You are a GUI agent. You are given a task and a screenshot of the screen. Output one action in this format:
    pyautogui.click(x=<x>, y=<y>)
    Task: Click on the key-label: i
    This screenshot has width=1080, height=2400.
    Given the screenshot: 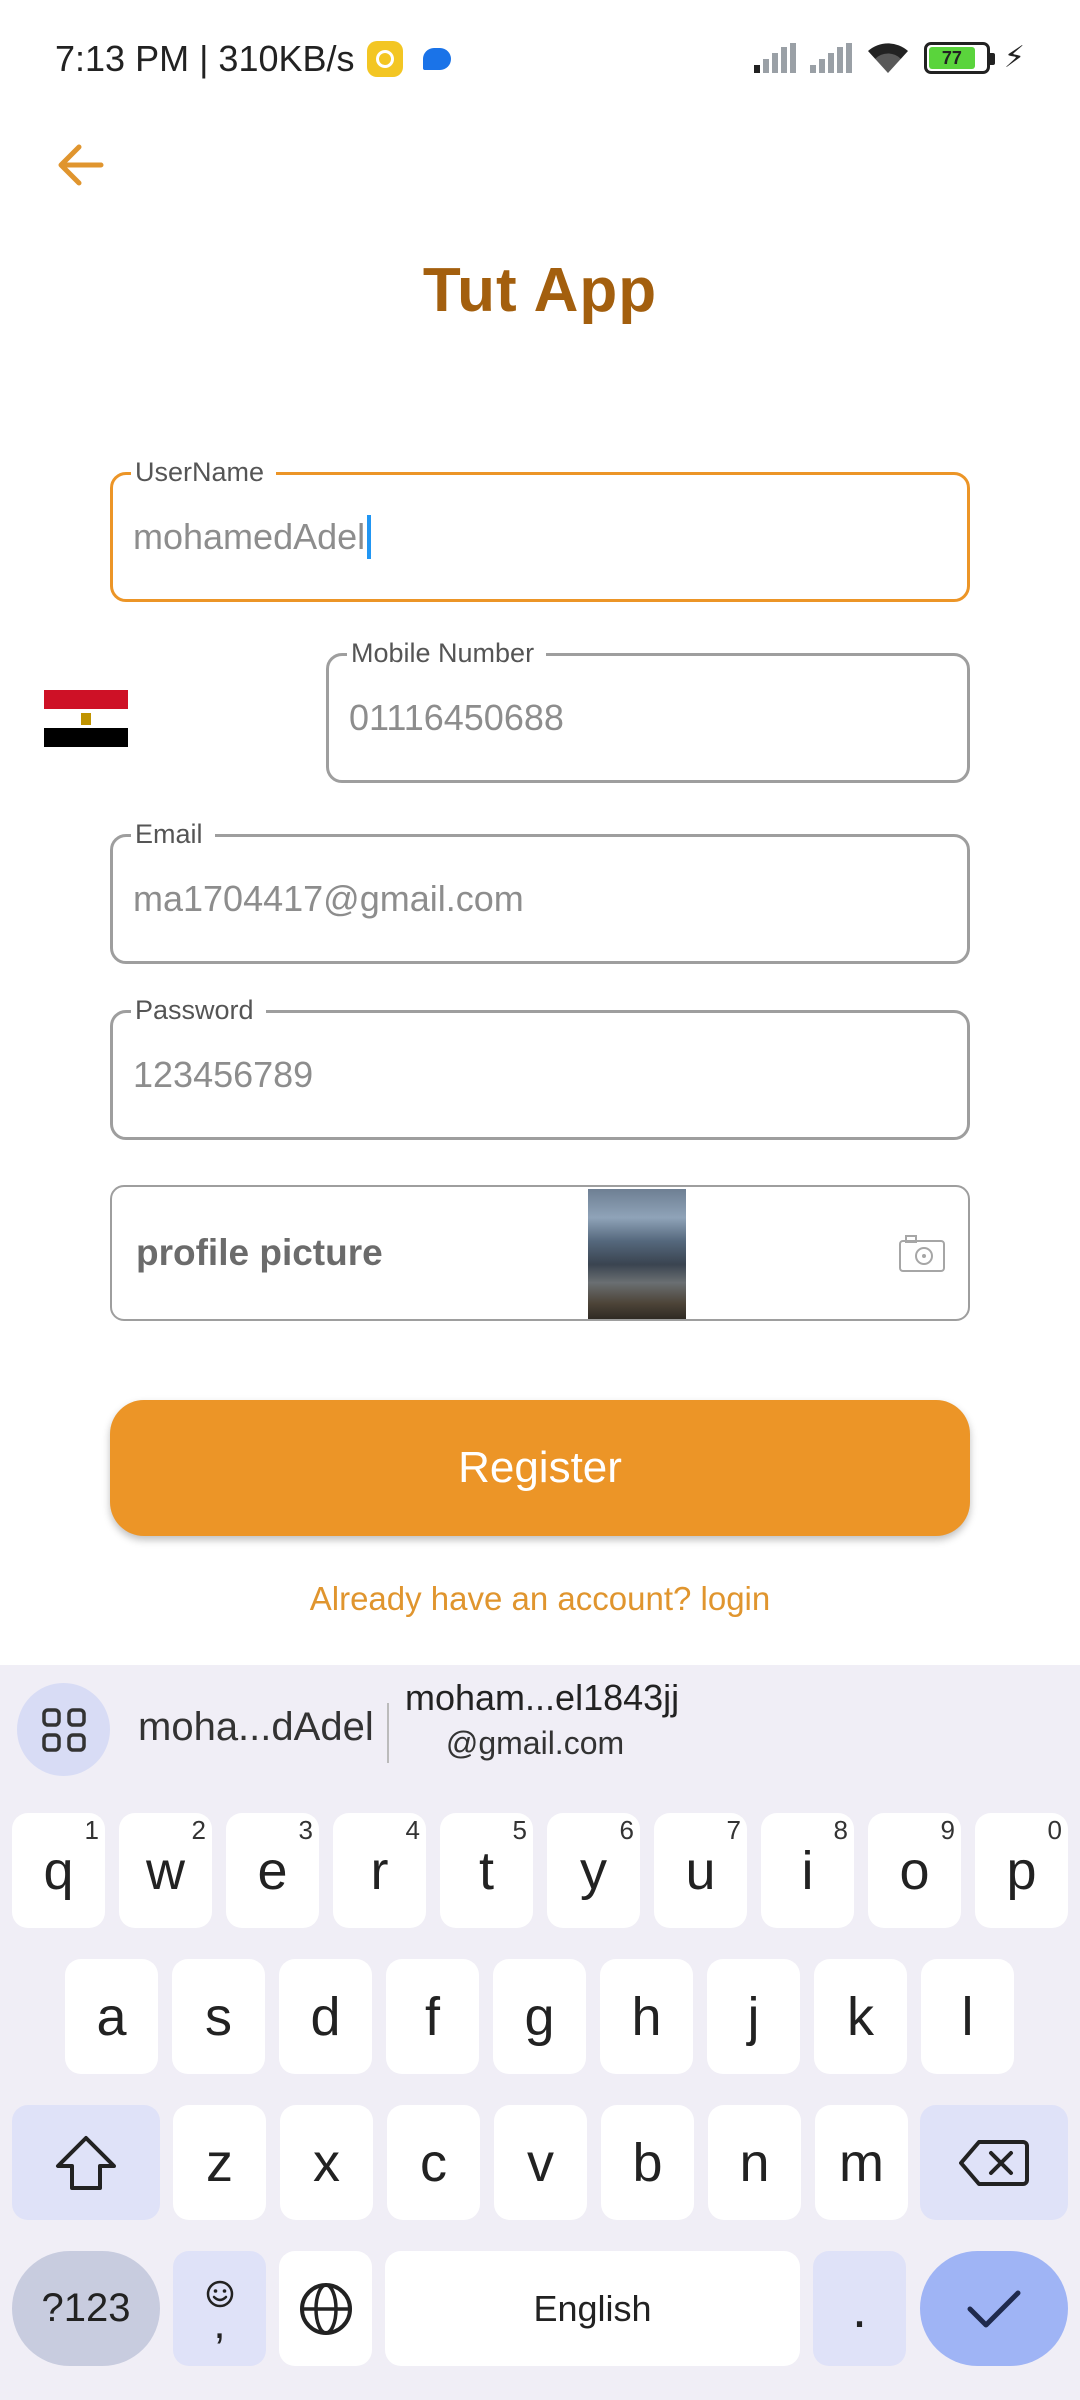 What is the action you would take?
    pyautogui.click(x=807, y=1870)
    